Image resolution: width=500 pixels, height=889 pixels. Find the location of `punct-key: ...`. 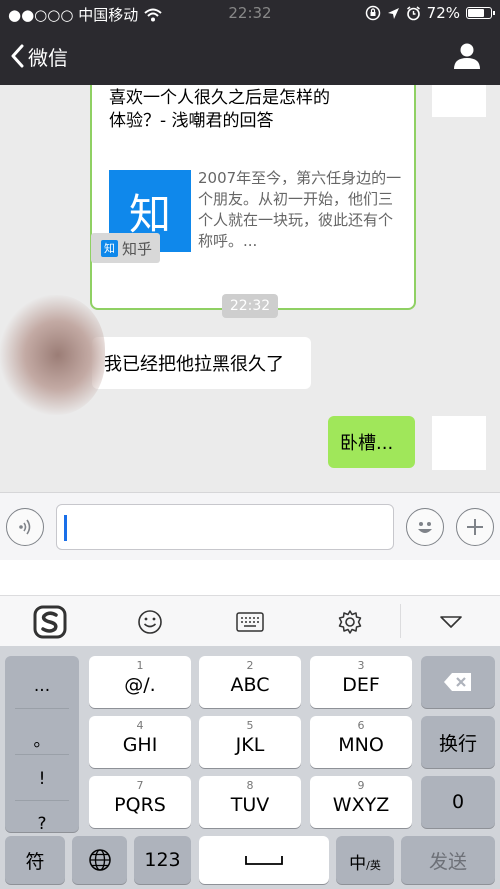

punct-key: ... is located at coordinates (42, 686).